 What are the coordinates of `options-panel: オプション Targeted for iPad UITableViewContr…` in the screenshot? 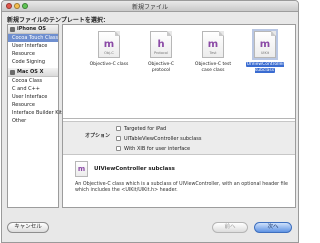 It's located at (179, 138).